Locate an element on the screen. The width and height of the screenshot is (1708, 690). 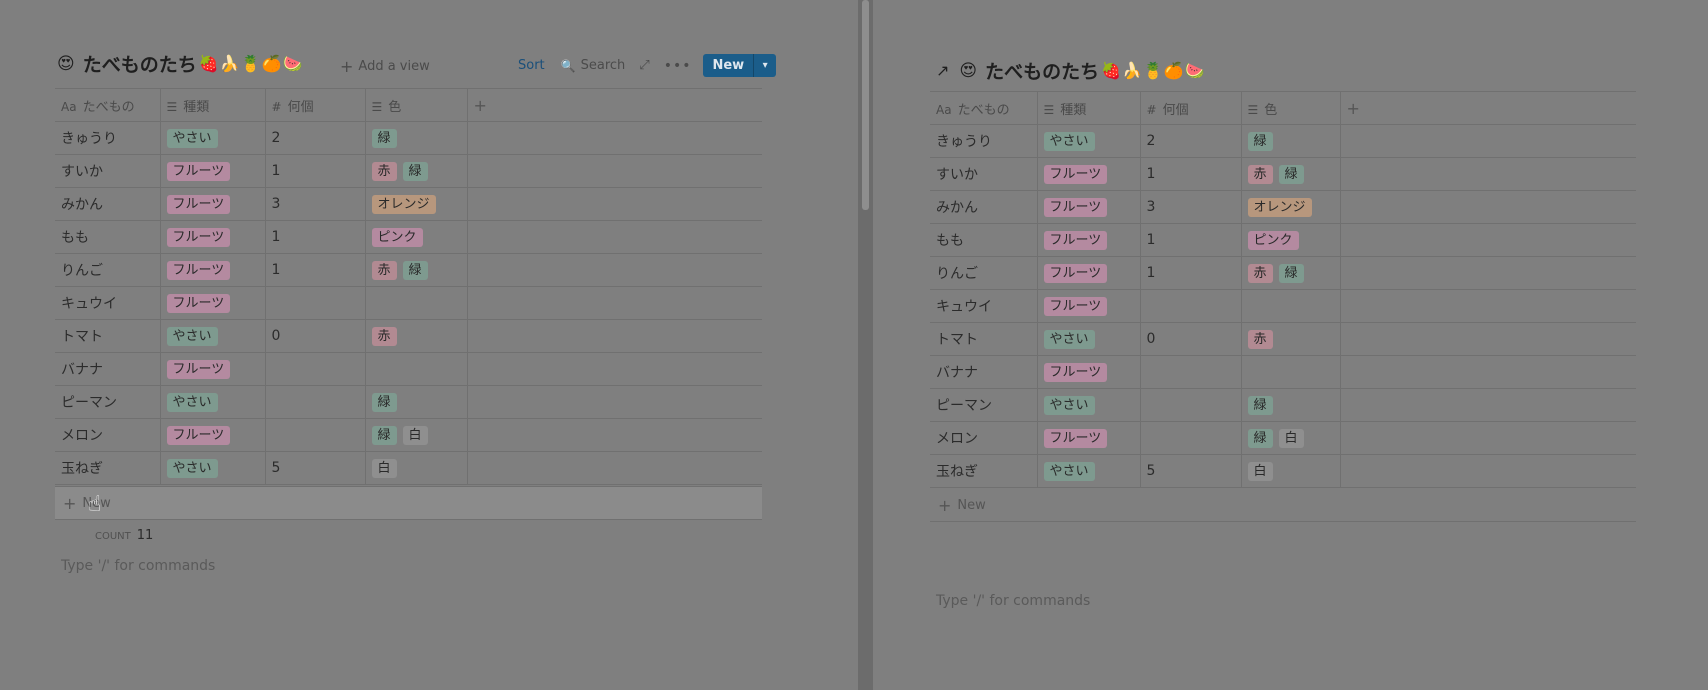
new-button: New ▾ is located at coordinates (740, 65).